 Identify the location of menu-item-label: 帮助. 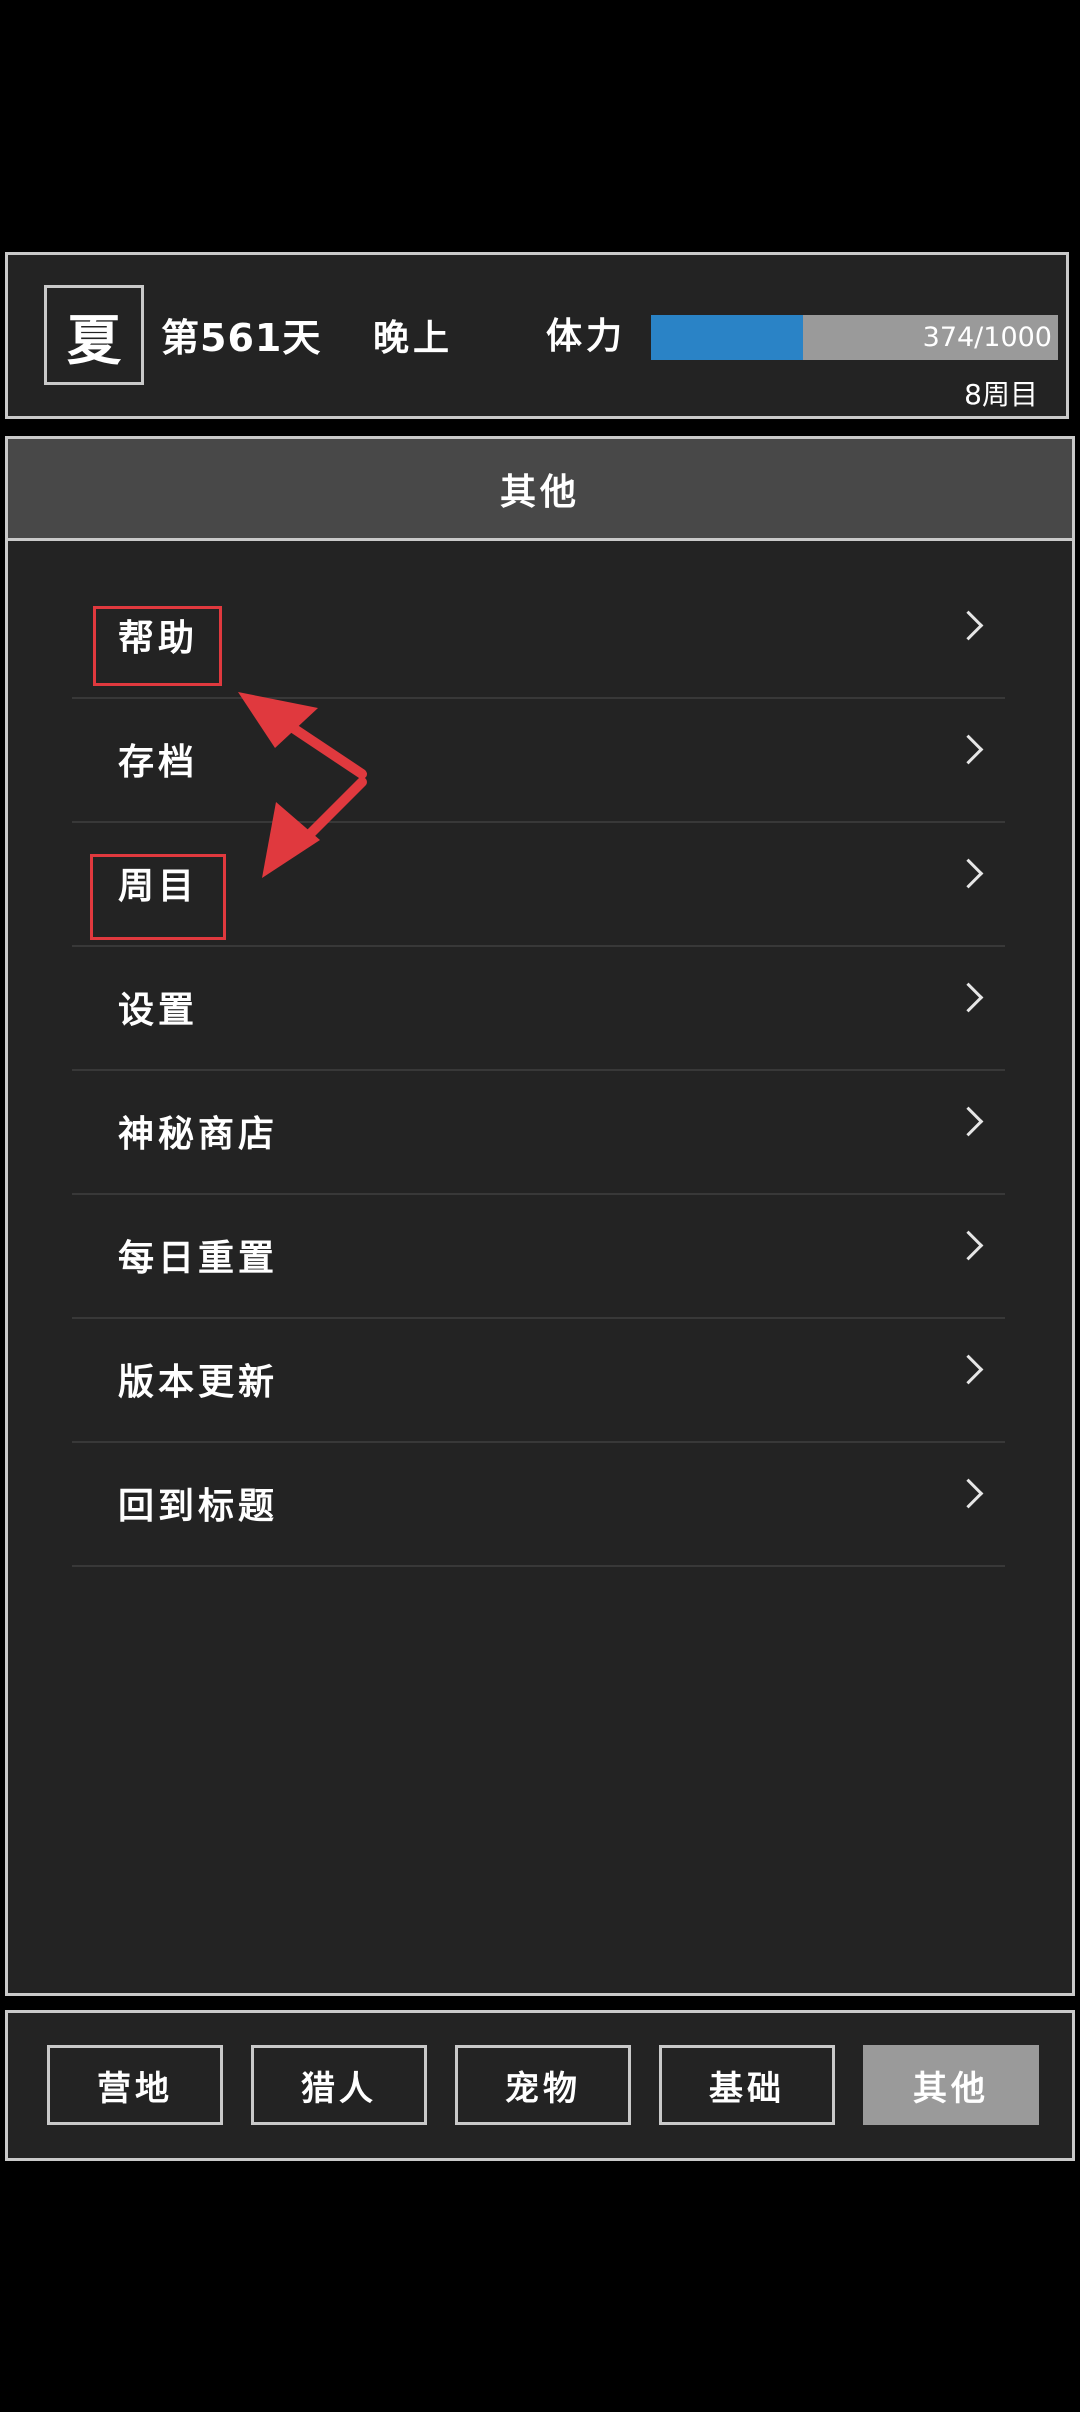
(158, 638).